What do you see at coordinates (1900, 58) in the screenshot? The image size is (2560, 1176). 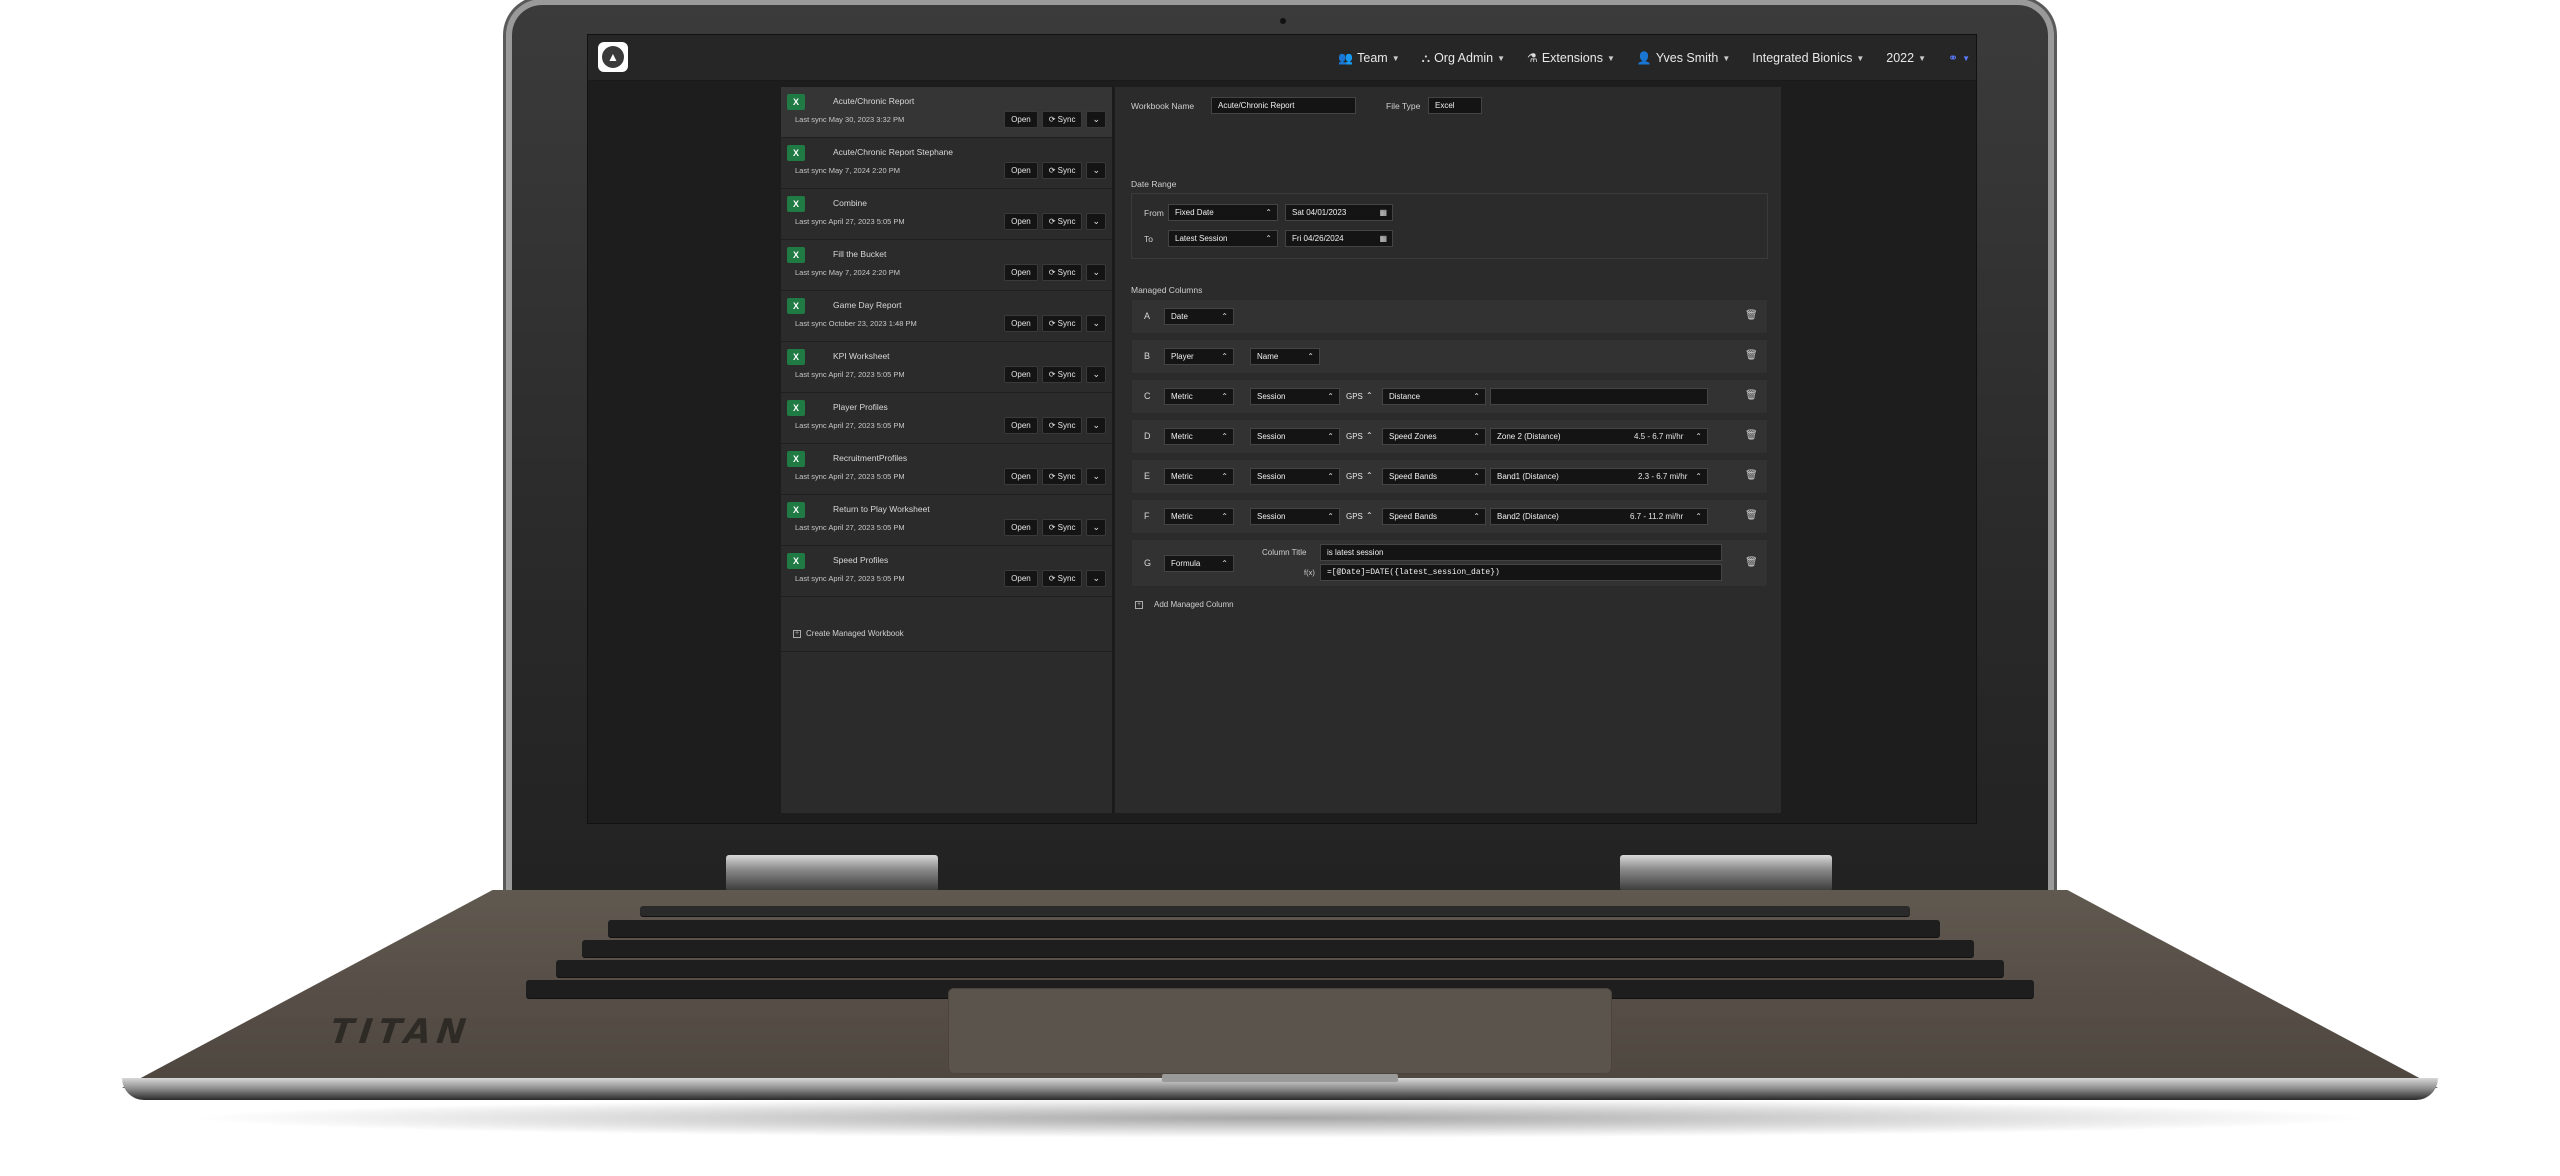 I see `nav-season-label: 2022` at bounding box center [1900, 58].